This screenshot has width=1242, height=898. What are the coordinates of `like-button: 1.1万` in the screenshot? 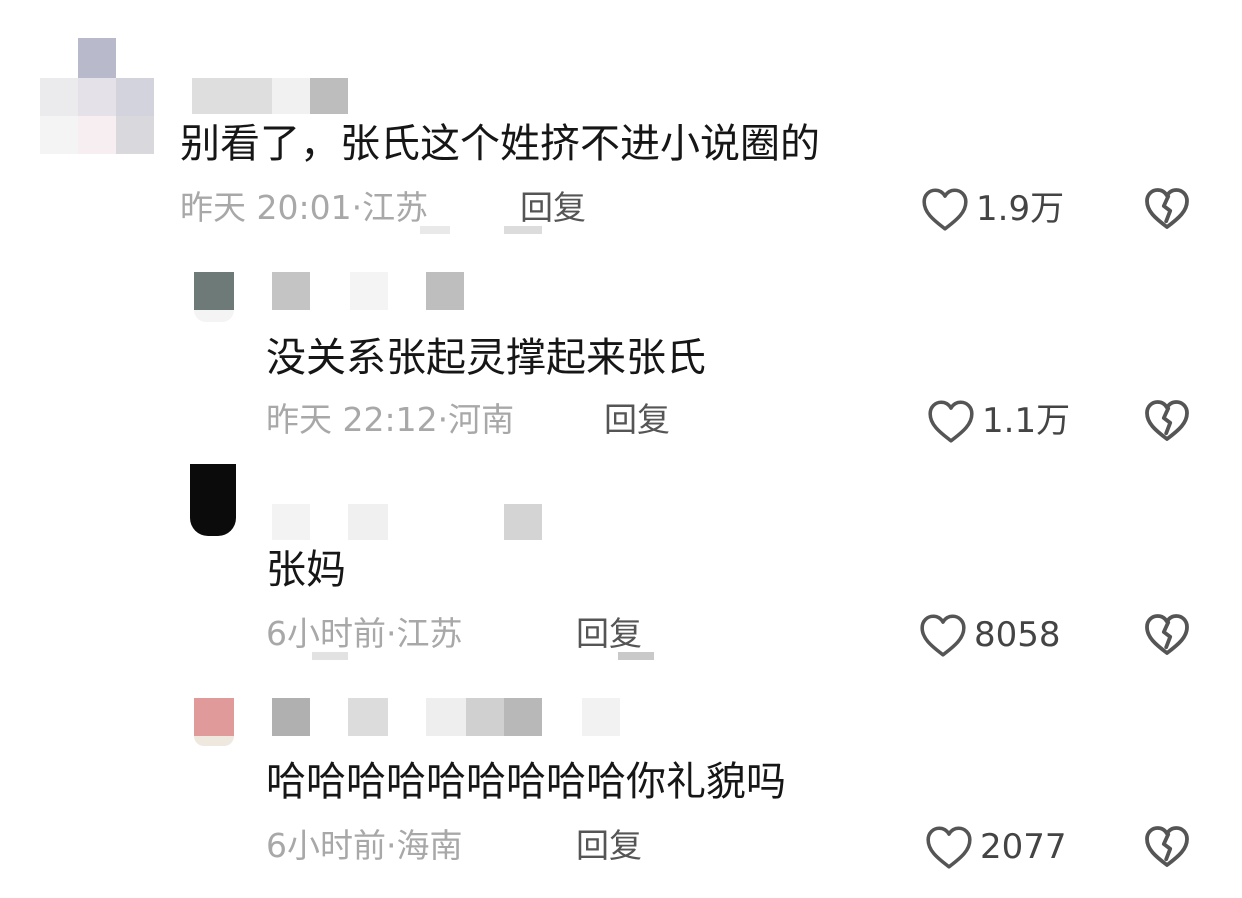 It's located at (998, 421).